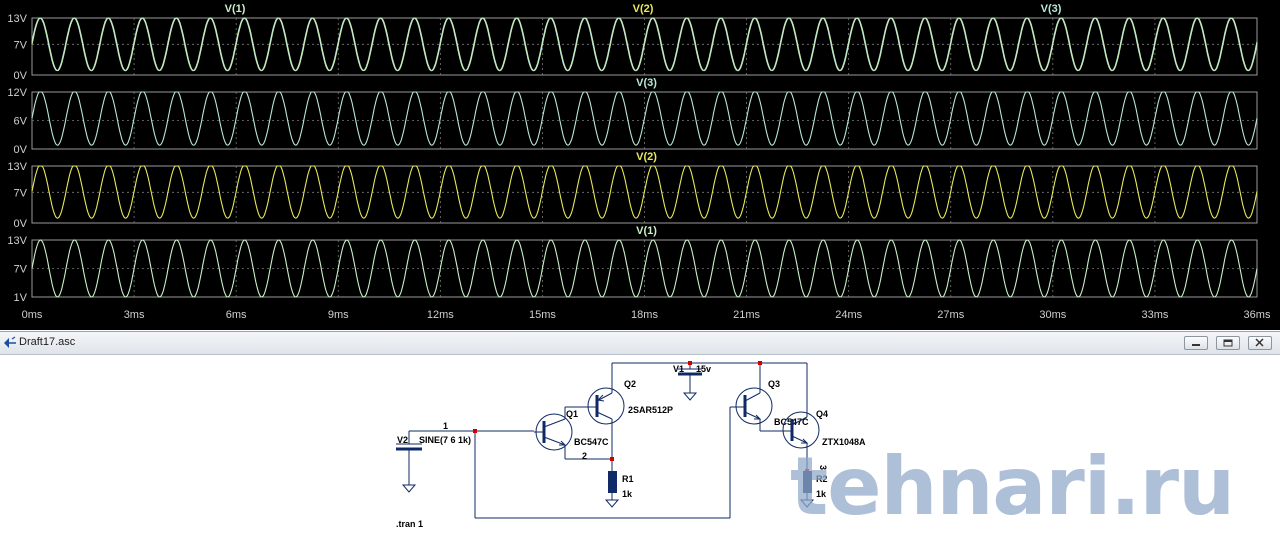 The width and height of the screenshot is (1280, 547). I want to click on restore-icon, so click(1228, 343).